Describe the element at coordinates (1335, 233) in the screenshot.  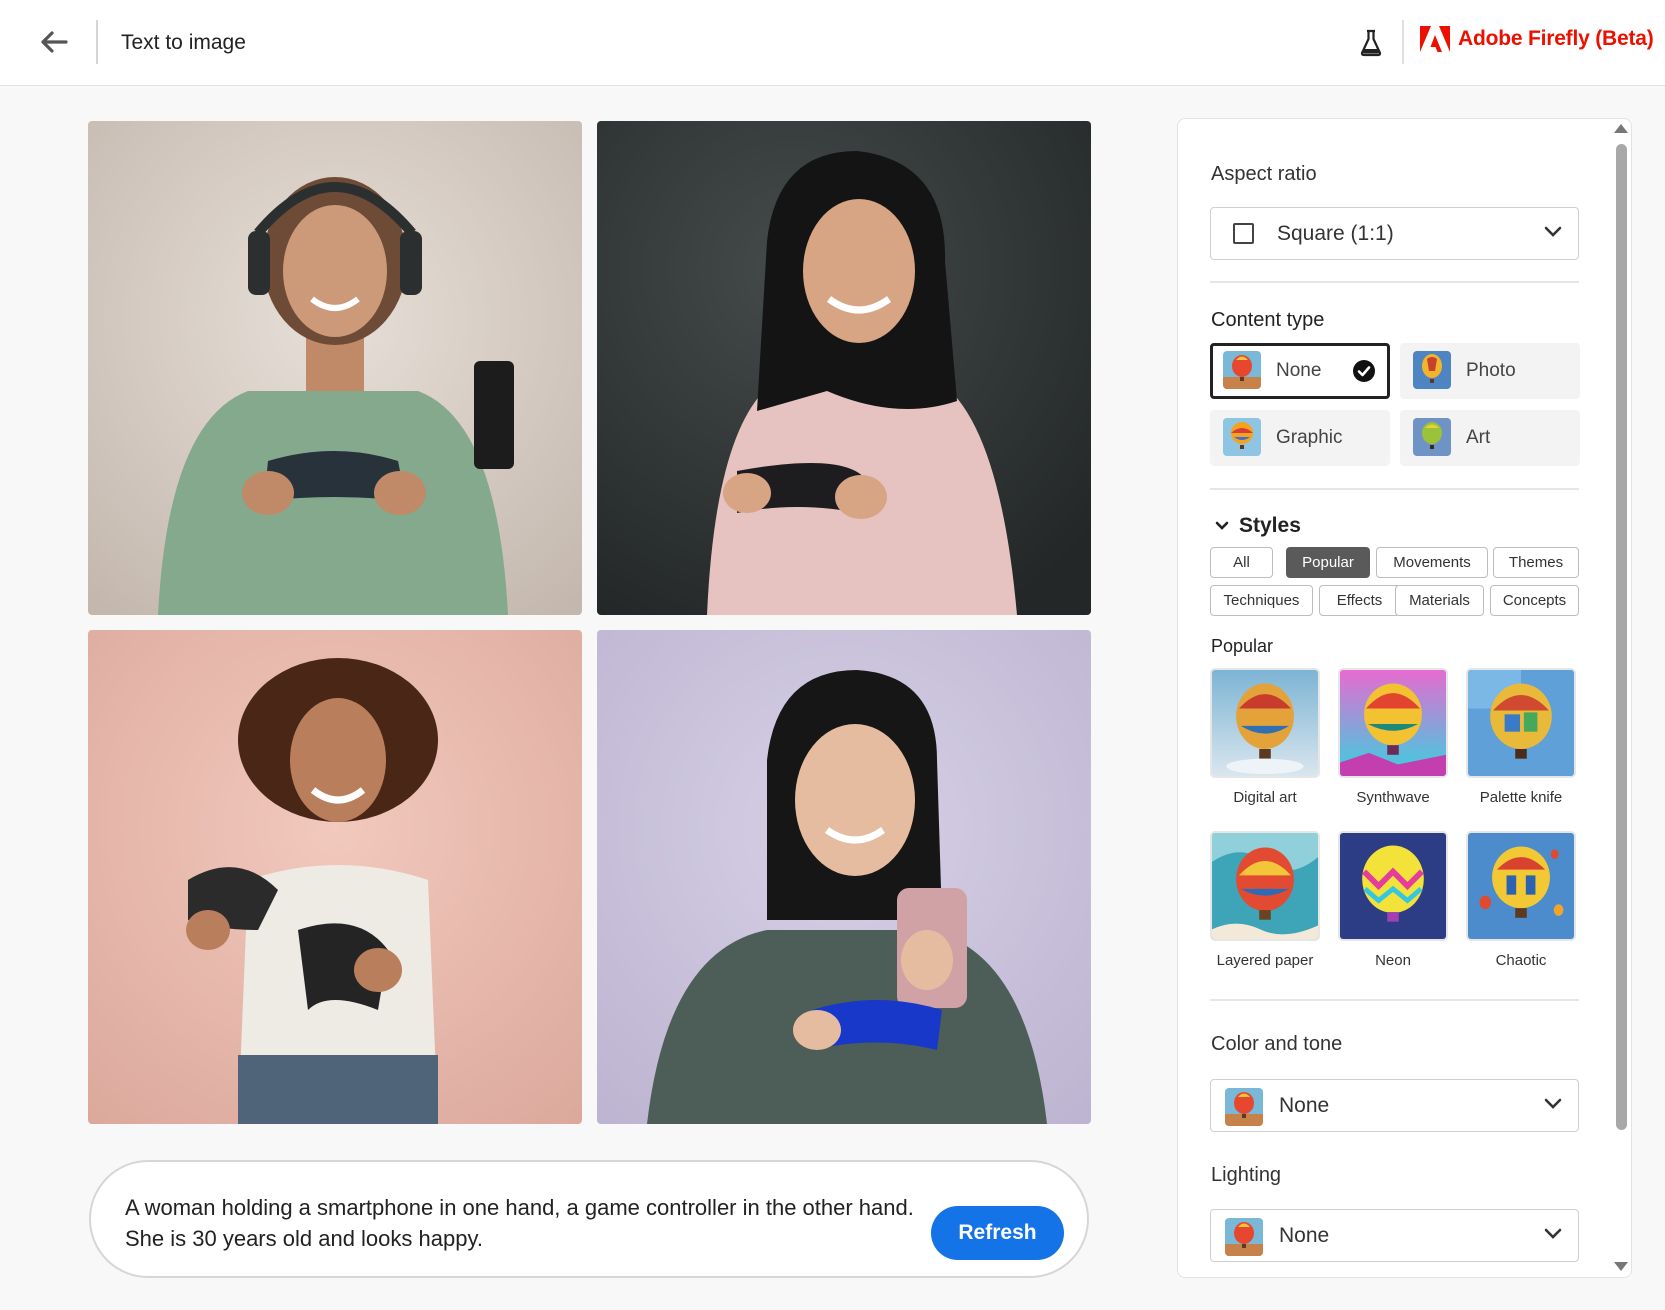
I see `aspect-ratio-value: Square (1:1)` at that location.